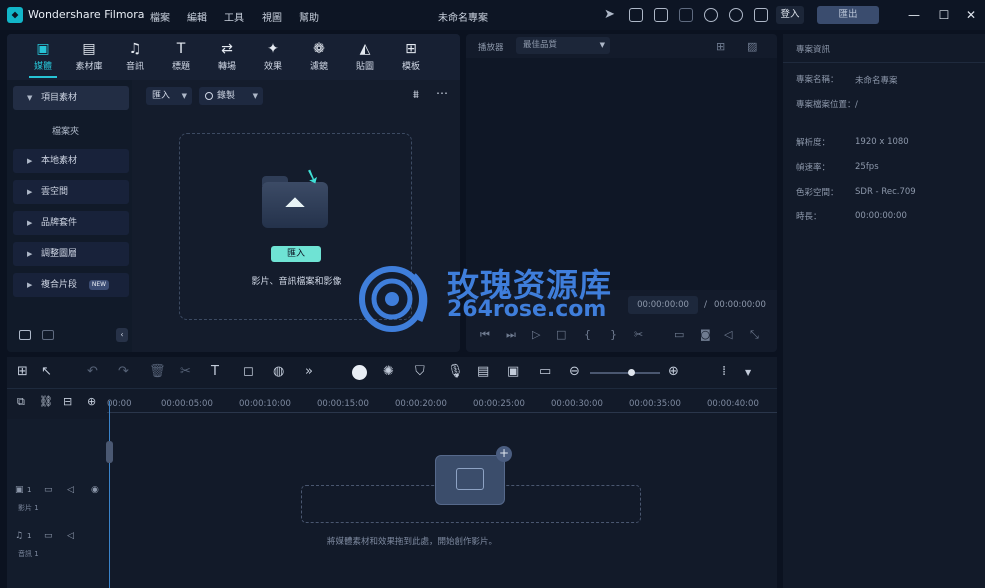 This screenshot has width=985, height=588. What do you see at coordinates (359, 372) in the screenshot?
I see `ai-assistant-icon` at bounding box center [359, 372].